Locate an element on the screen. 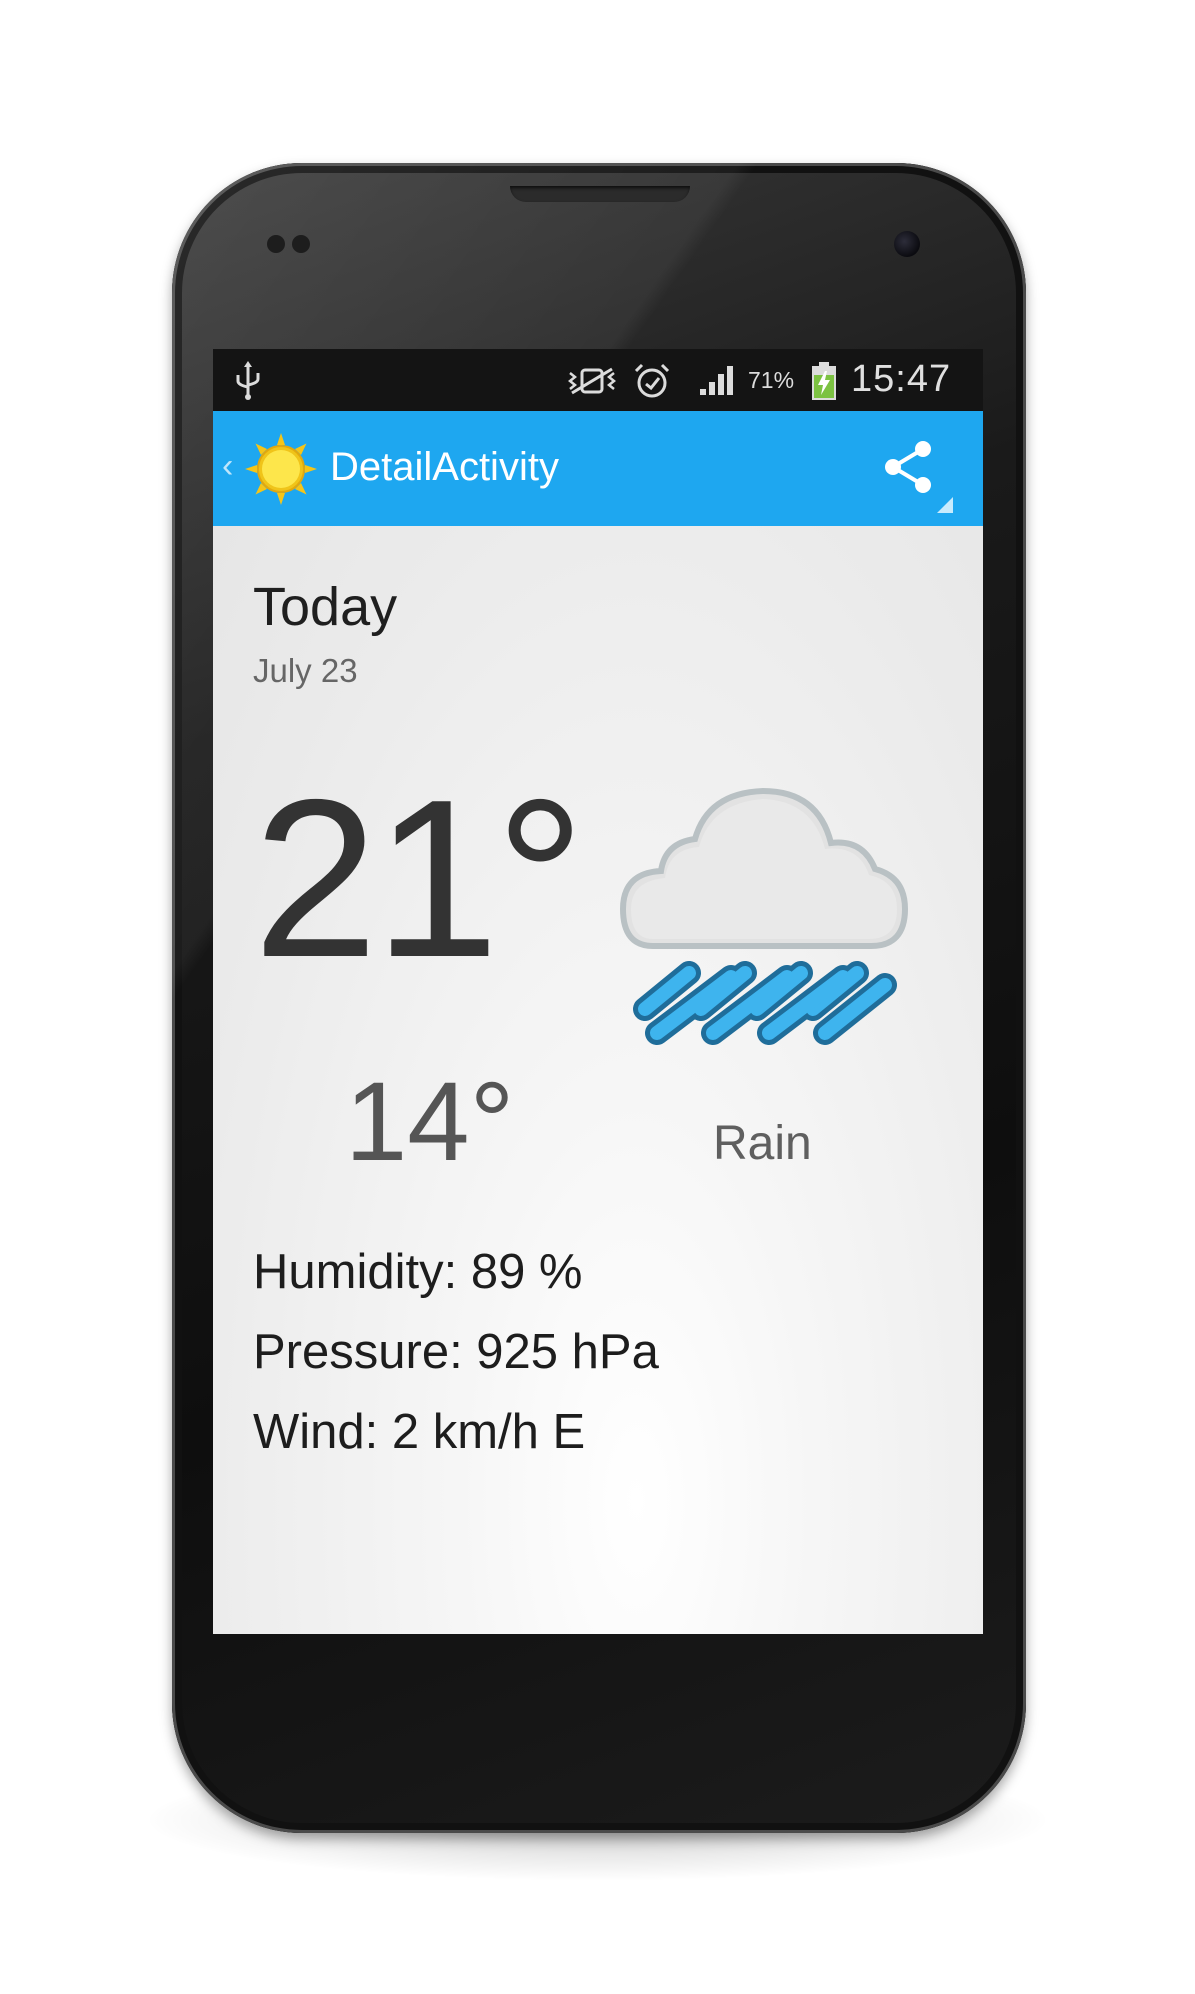 This screenshot has width=1195, height=1994. low-temperature: 14° is located at coordinates (430, 1121).